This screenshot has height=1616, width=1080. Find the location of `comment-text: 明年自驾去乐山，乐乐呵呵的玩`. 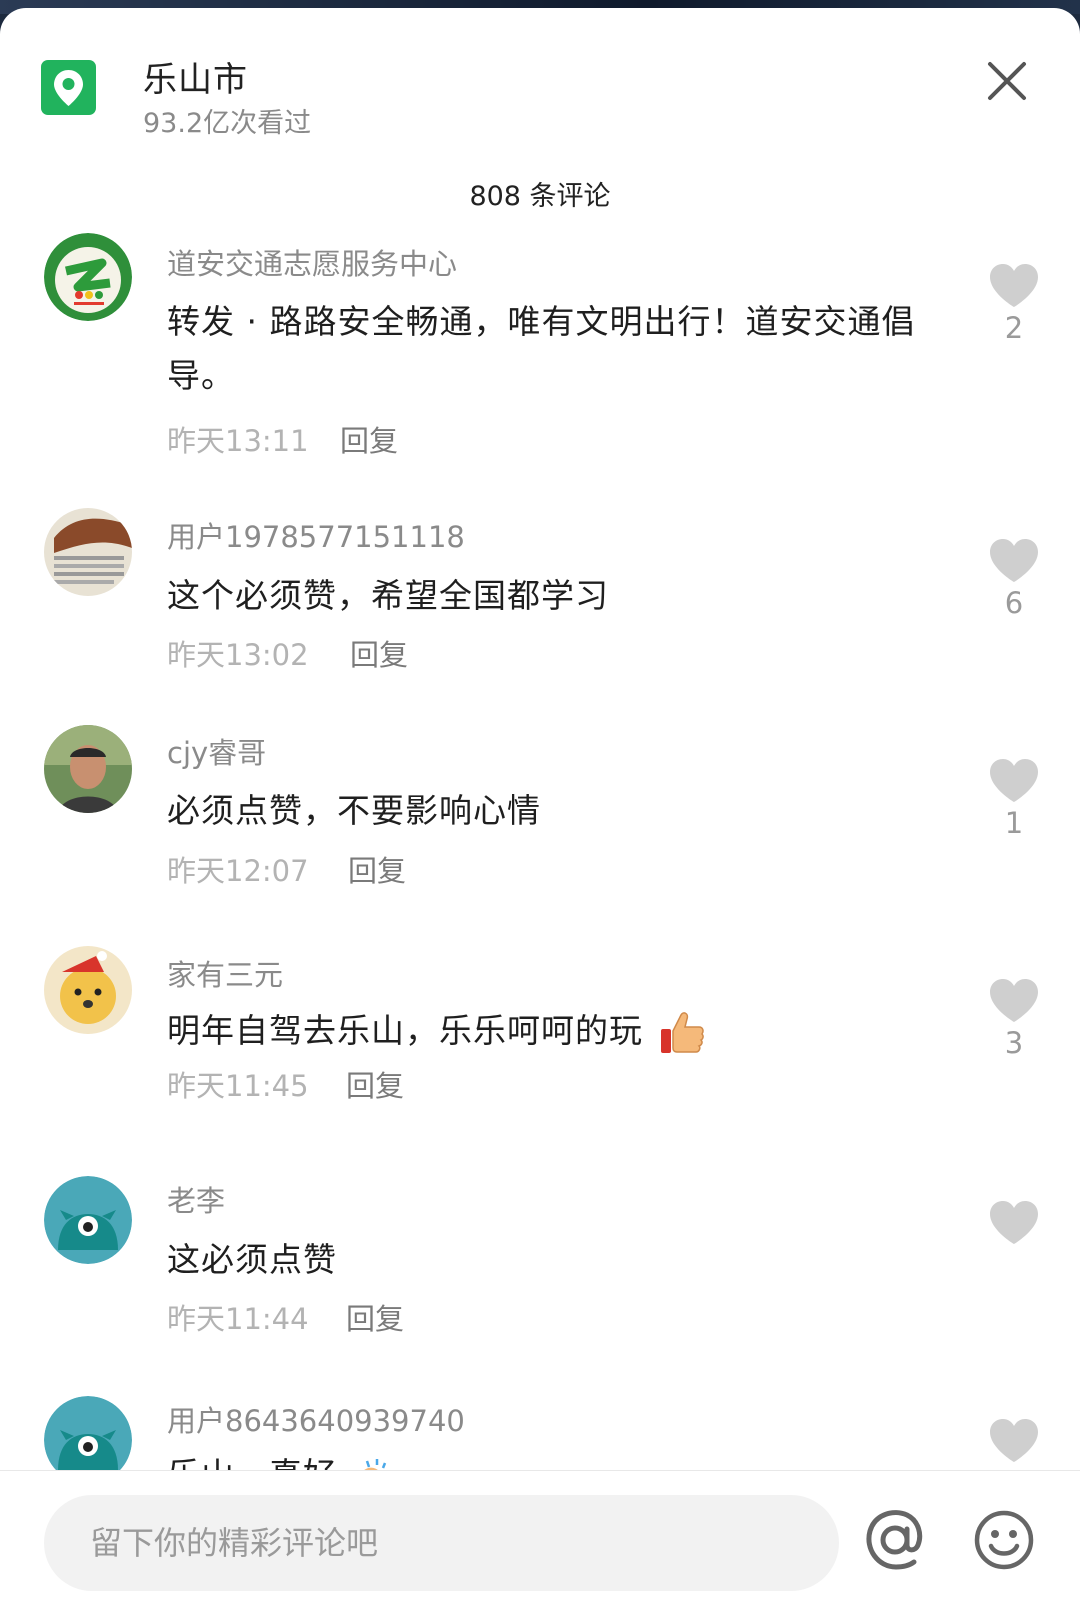

comment-text: 明年自驾去乐山，乐乐呵呵的玩 is located at coordinates (552, 1031).